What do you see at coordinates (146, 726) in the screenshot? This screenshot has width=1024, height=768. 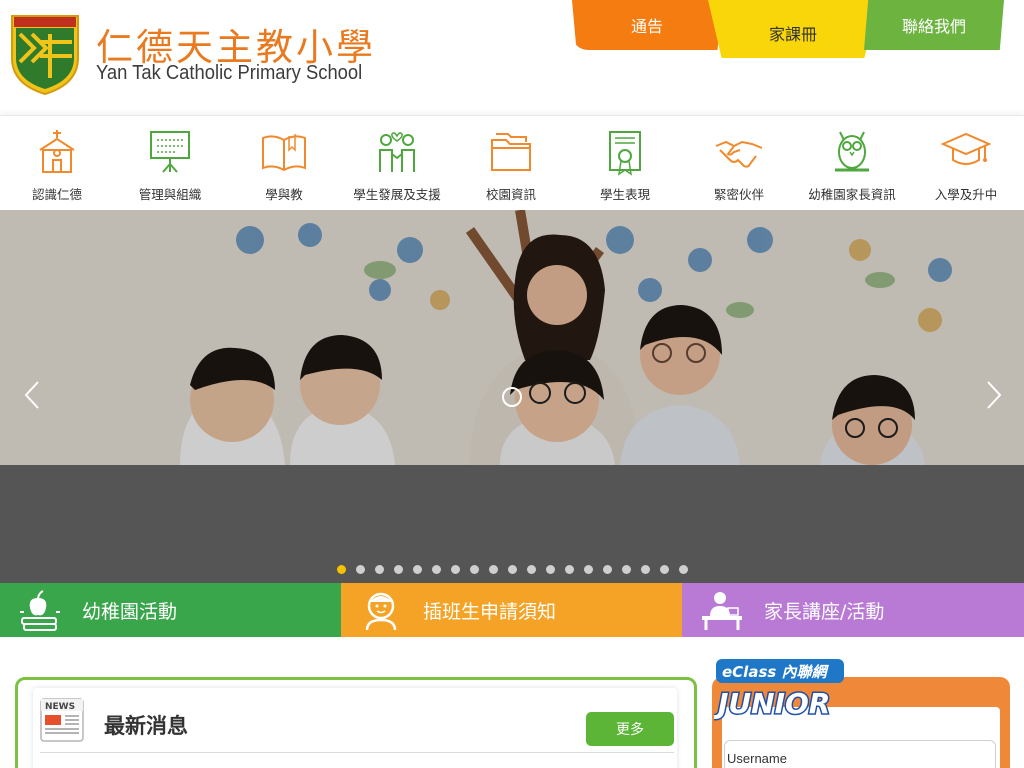 I see `news-title: 最新消息` at bounding box center [146, 726].